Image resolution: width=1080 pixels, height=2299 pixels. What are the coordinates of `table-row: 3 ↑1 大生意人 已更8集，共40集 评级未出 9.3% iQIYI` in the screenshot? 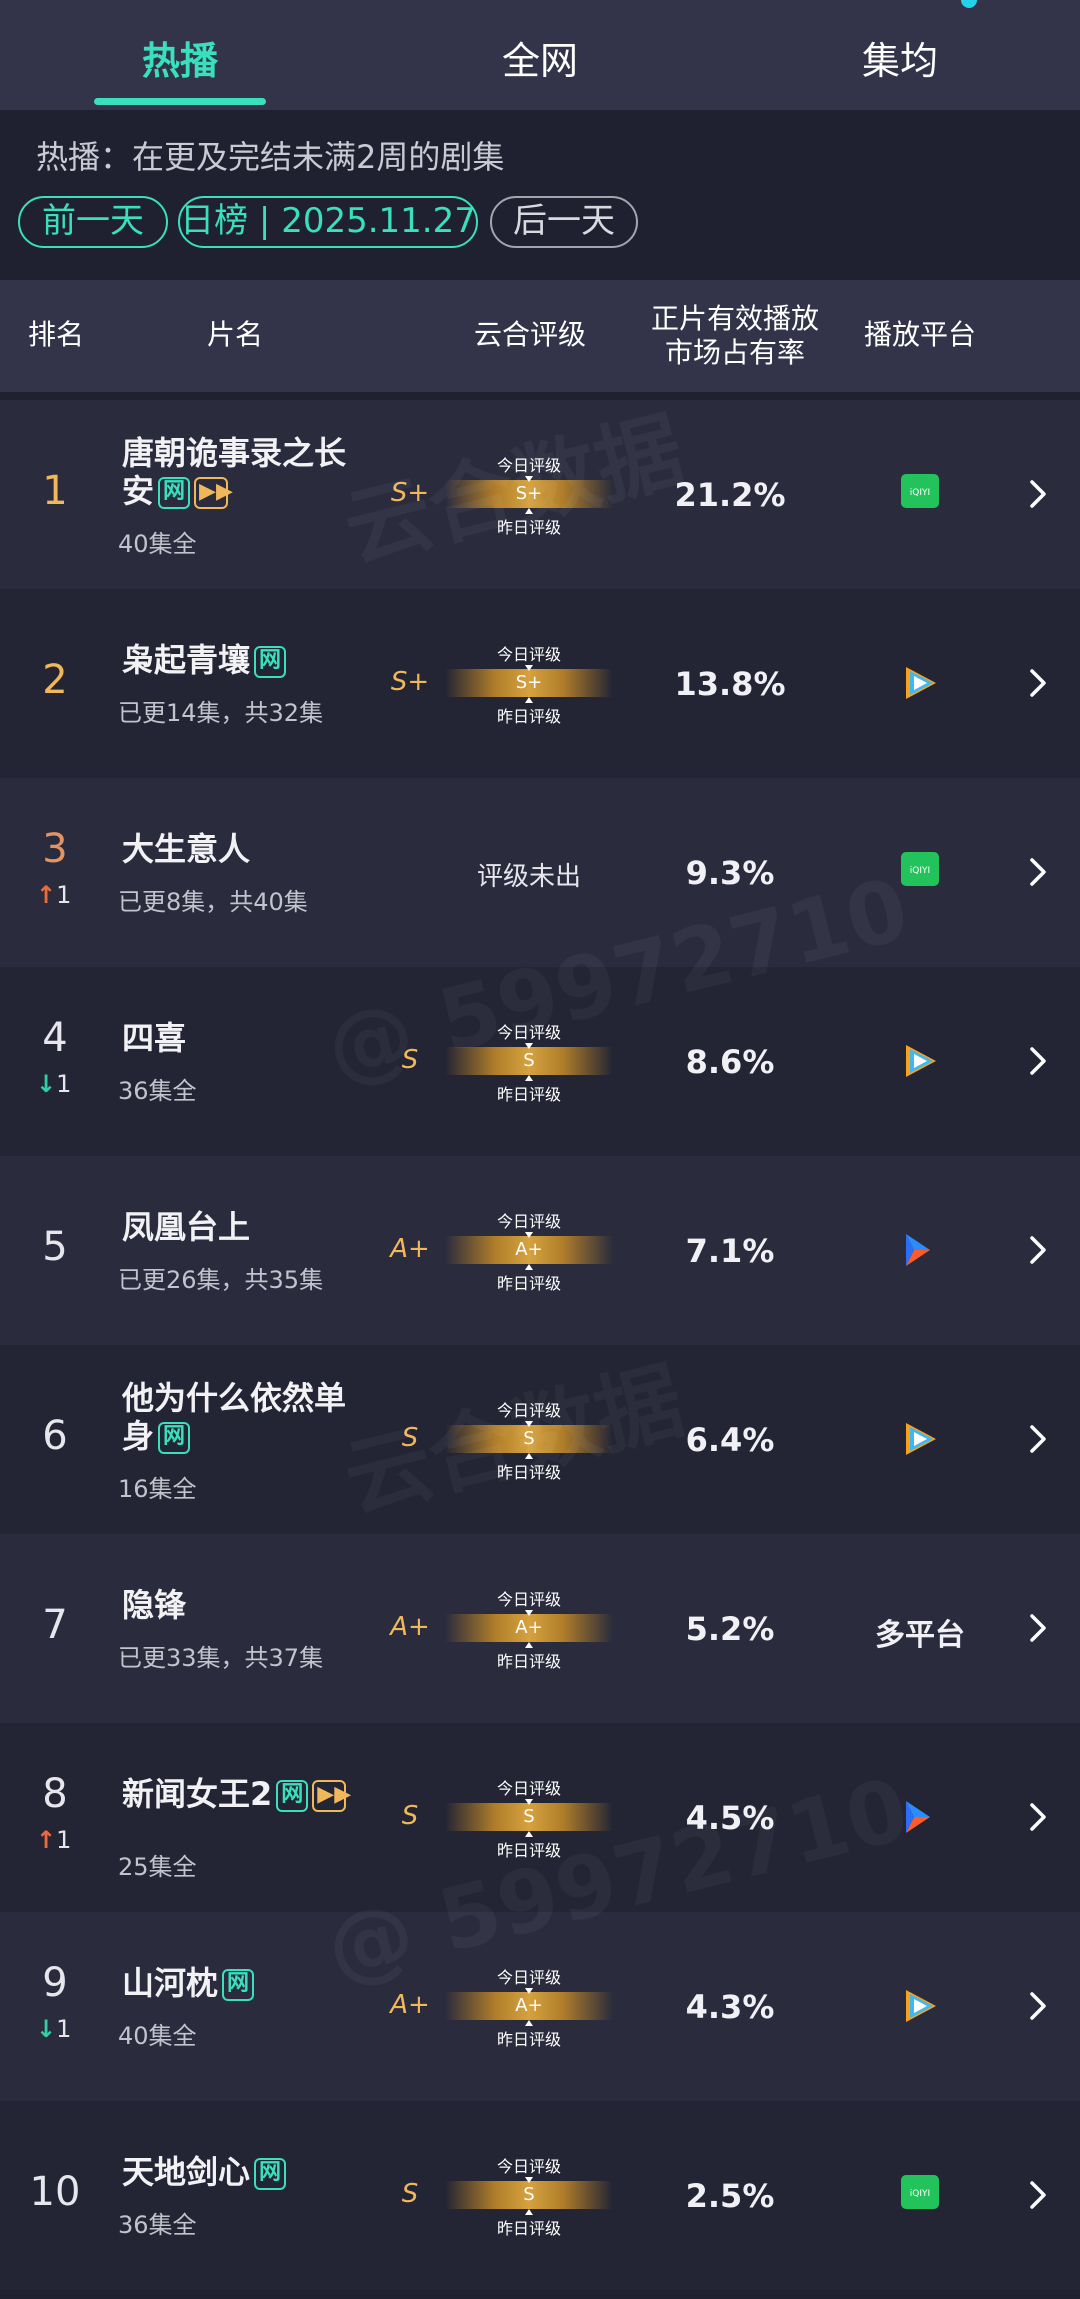 It's located at (540, 872).